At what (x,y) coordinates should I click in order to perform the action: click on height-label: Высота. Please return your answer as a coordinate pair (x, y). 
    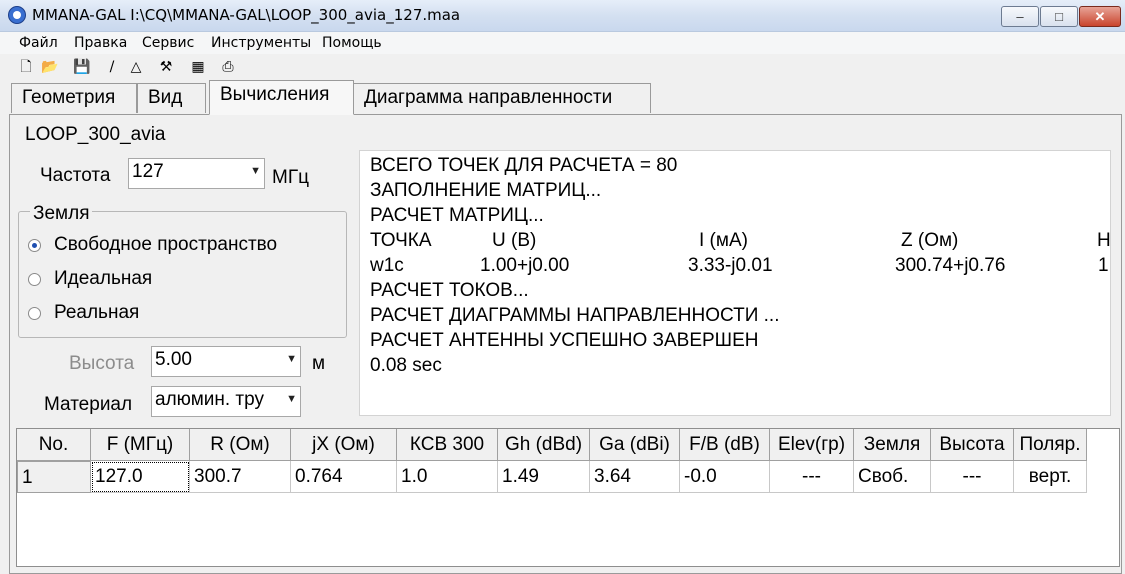
    Looking at the image, I should click on (102, 363).